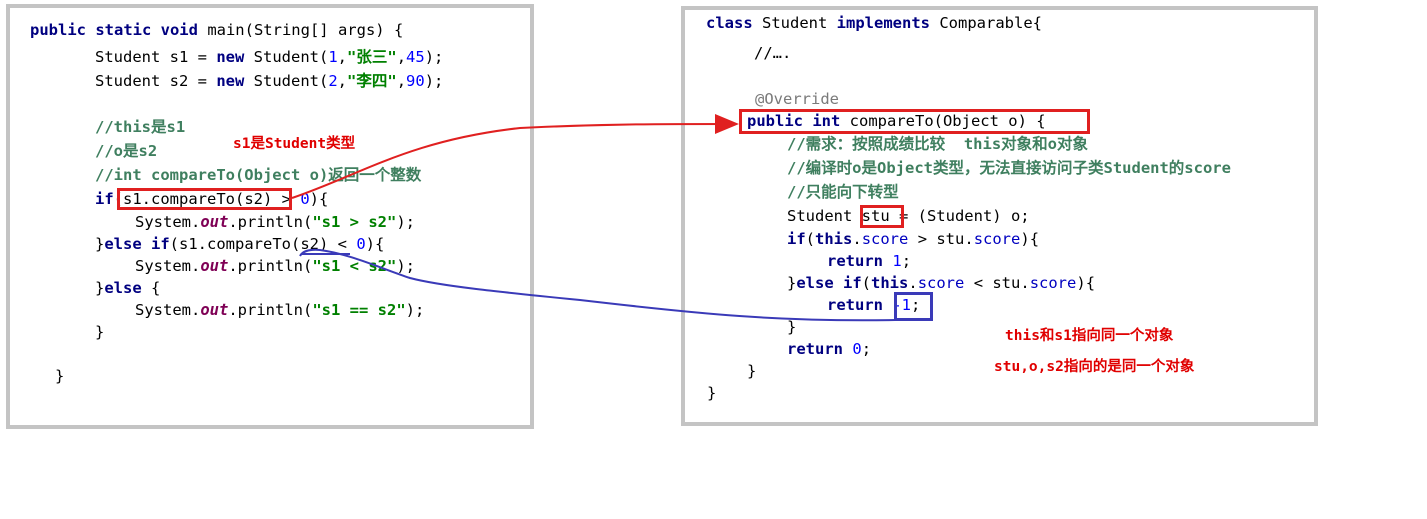  What do you see at coordinates (597, 285) in the screenshot?
I see `blue-return-curve` at bounding box center [597, 285].